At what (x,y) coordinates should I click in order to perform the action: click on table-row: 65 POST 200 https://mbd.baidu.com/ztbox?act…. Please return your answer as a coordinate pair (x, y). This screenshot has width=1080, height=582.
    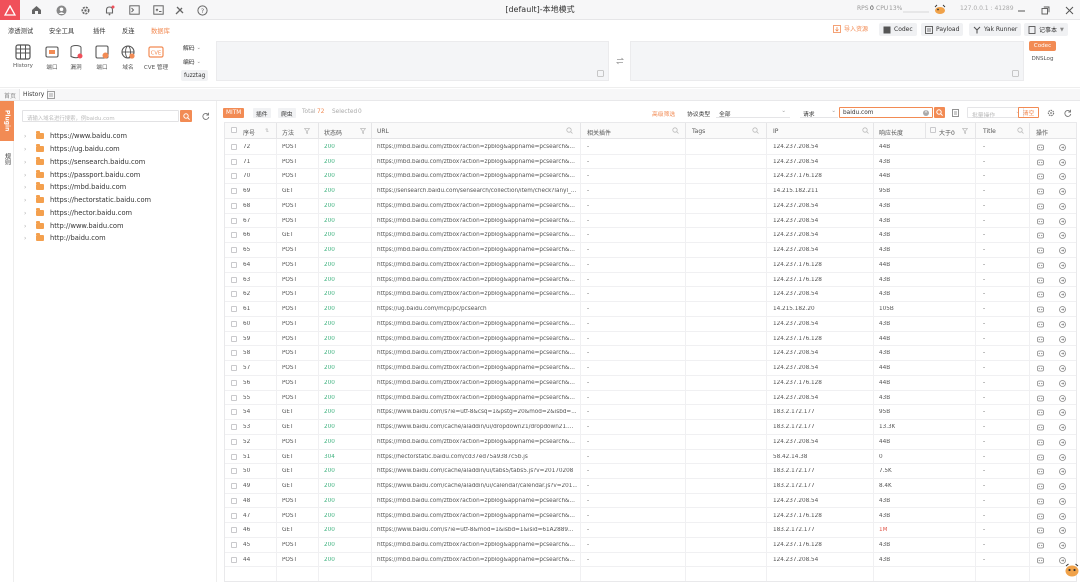
    Looking at the image, I should click on (650, 250).